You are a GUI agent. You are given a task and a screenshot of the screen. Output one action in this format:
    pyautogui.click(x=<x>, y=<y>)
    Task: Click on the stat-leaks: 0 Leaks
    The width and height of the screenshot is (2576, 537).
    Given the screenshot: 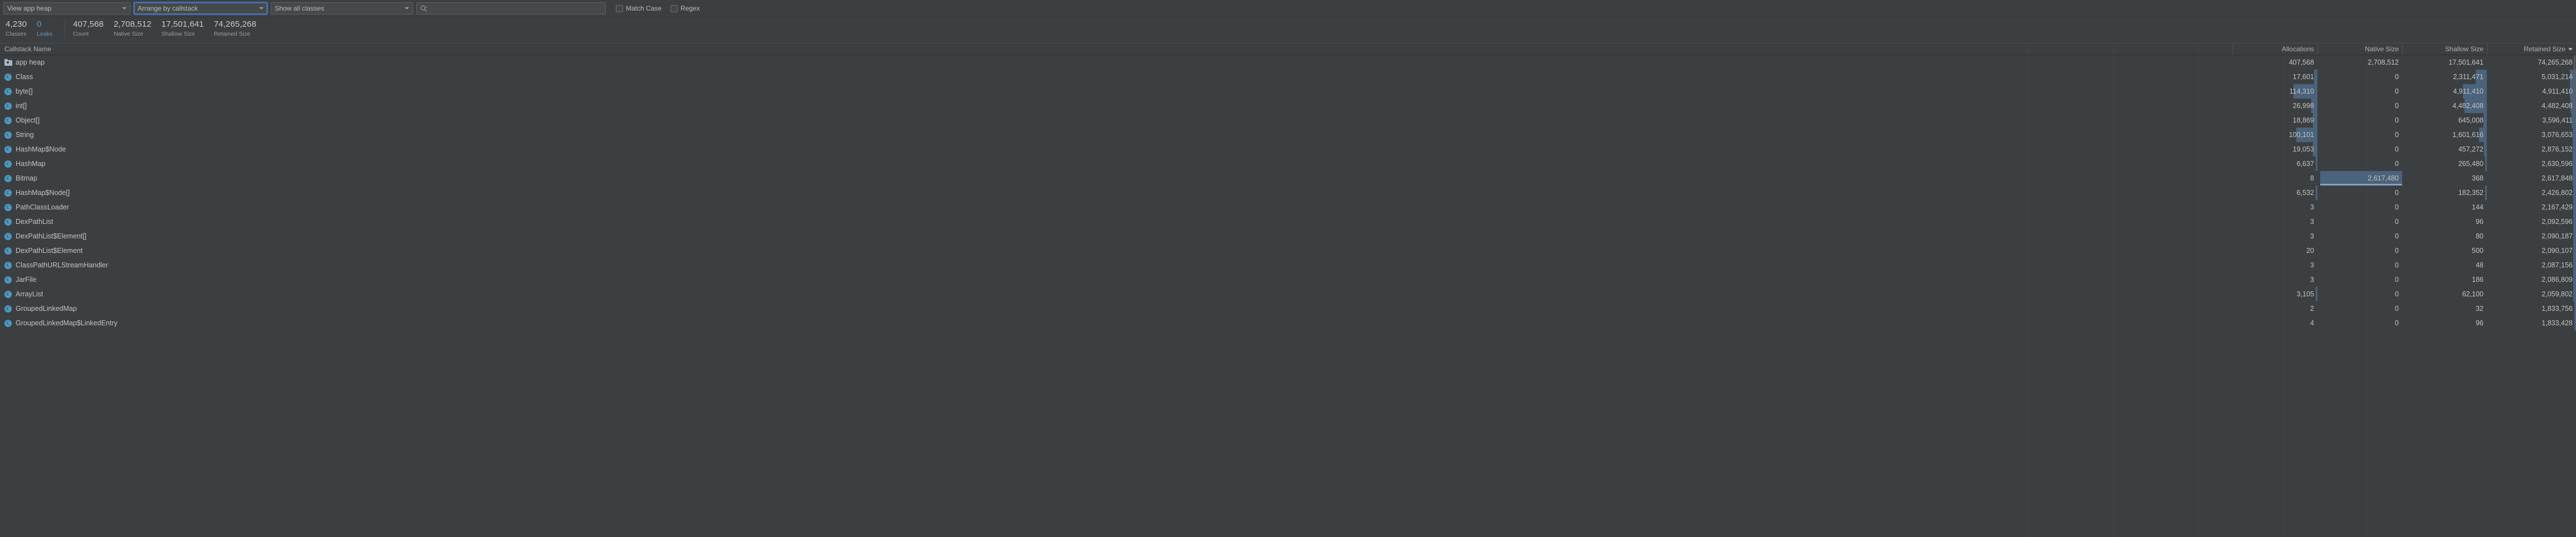 What is the action you would take?
    pyautogui.click(x=49, y=29)
    